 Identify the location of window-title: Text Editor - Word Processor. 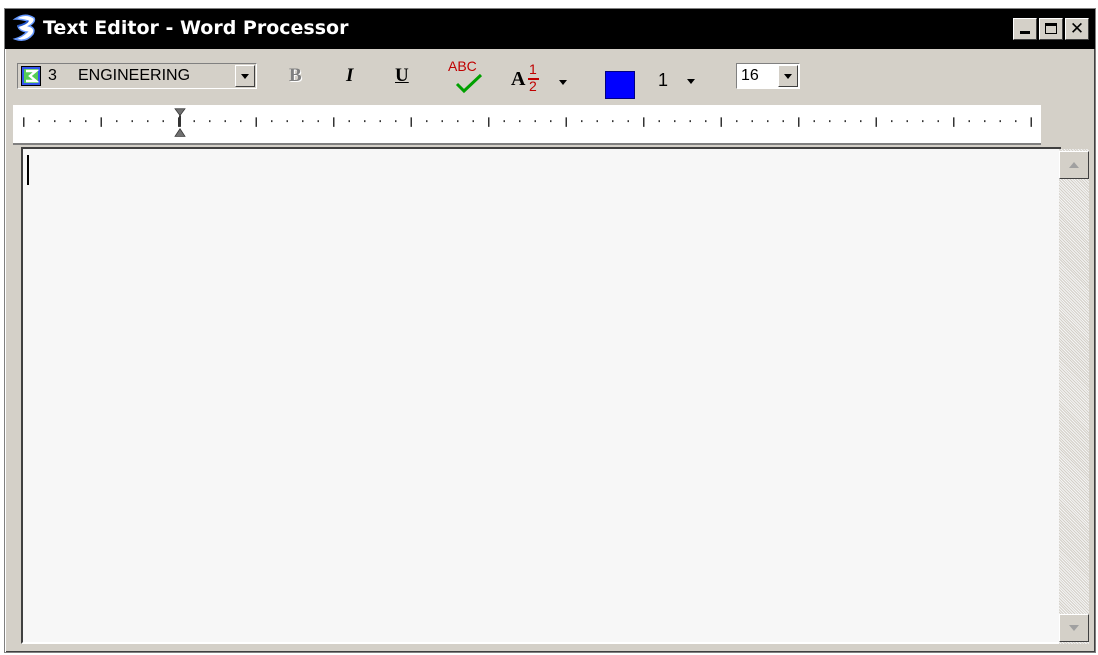
(196, 28).